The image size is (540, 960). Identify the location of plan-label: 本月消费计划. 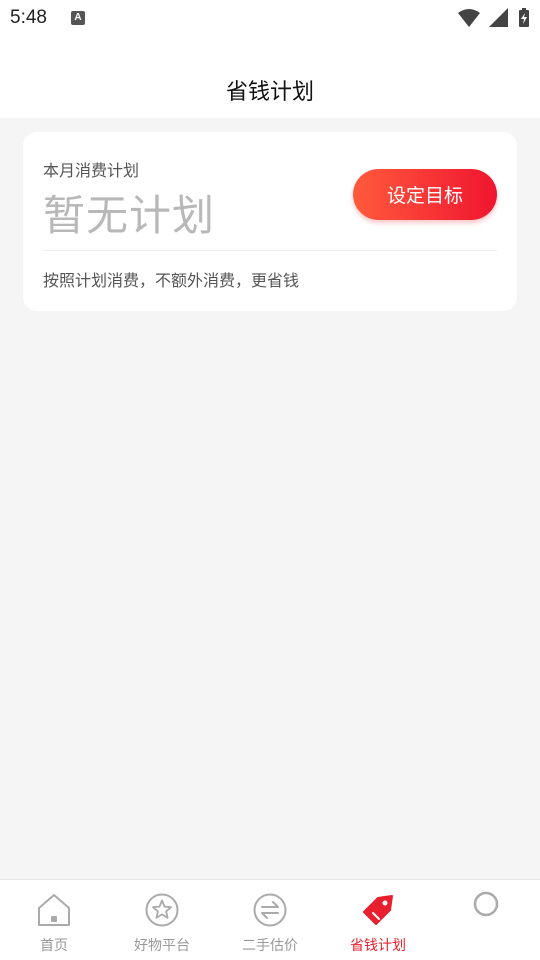
(91, 170).